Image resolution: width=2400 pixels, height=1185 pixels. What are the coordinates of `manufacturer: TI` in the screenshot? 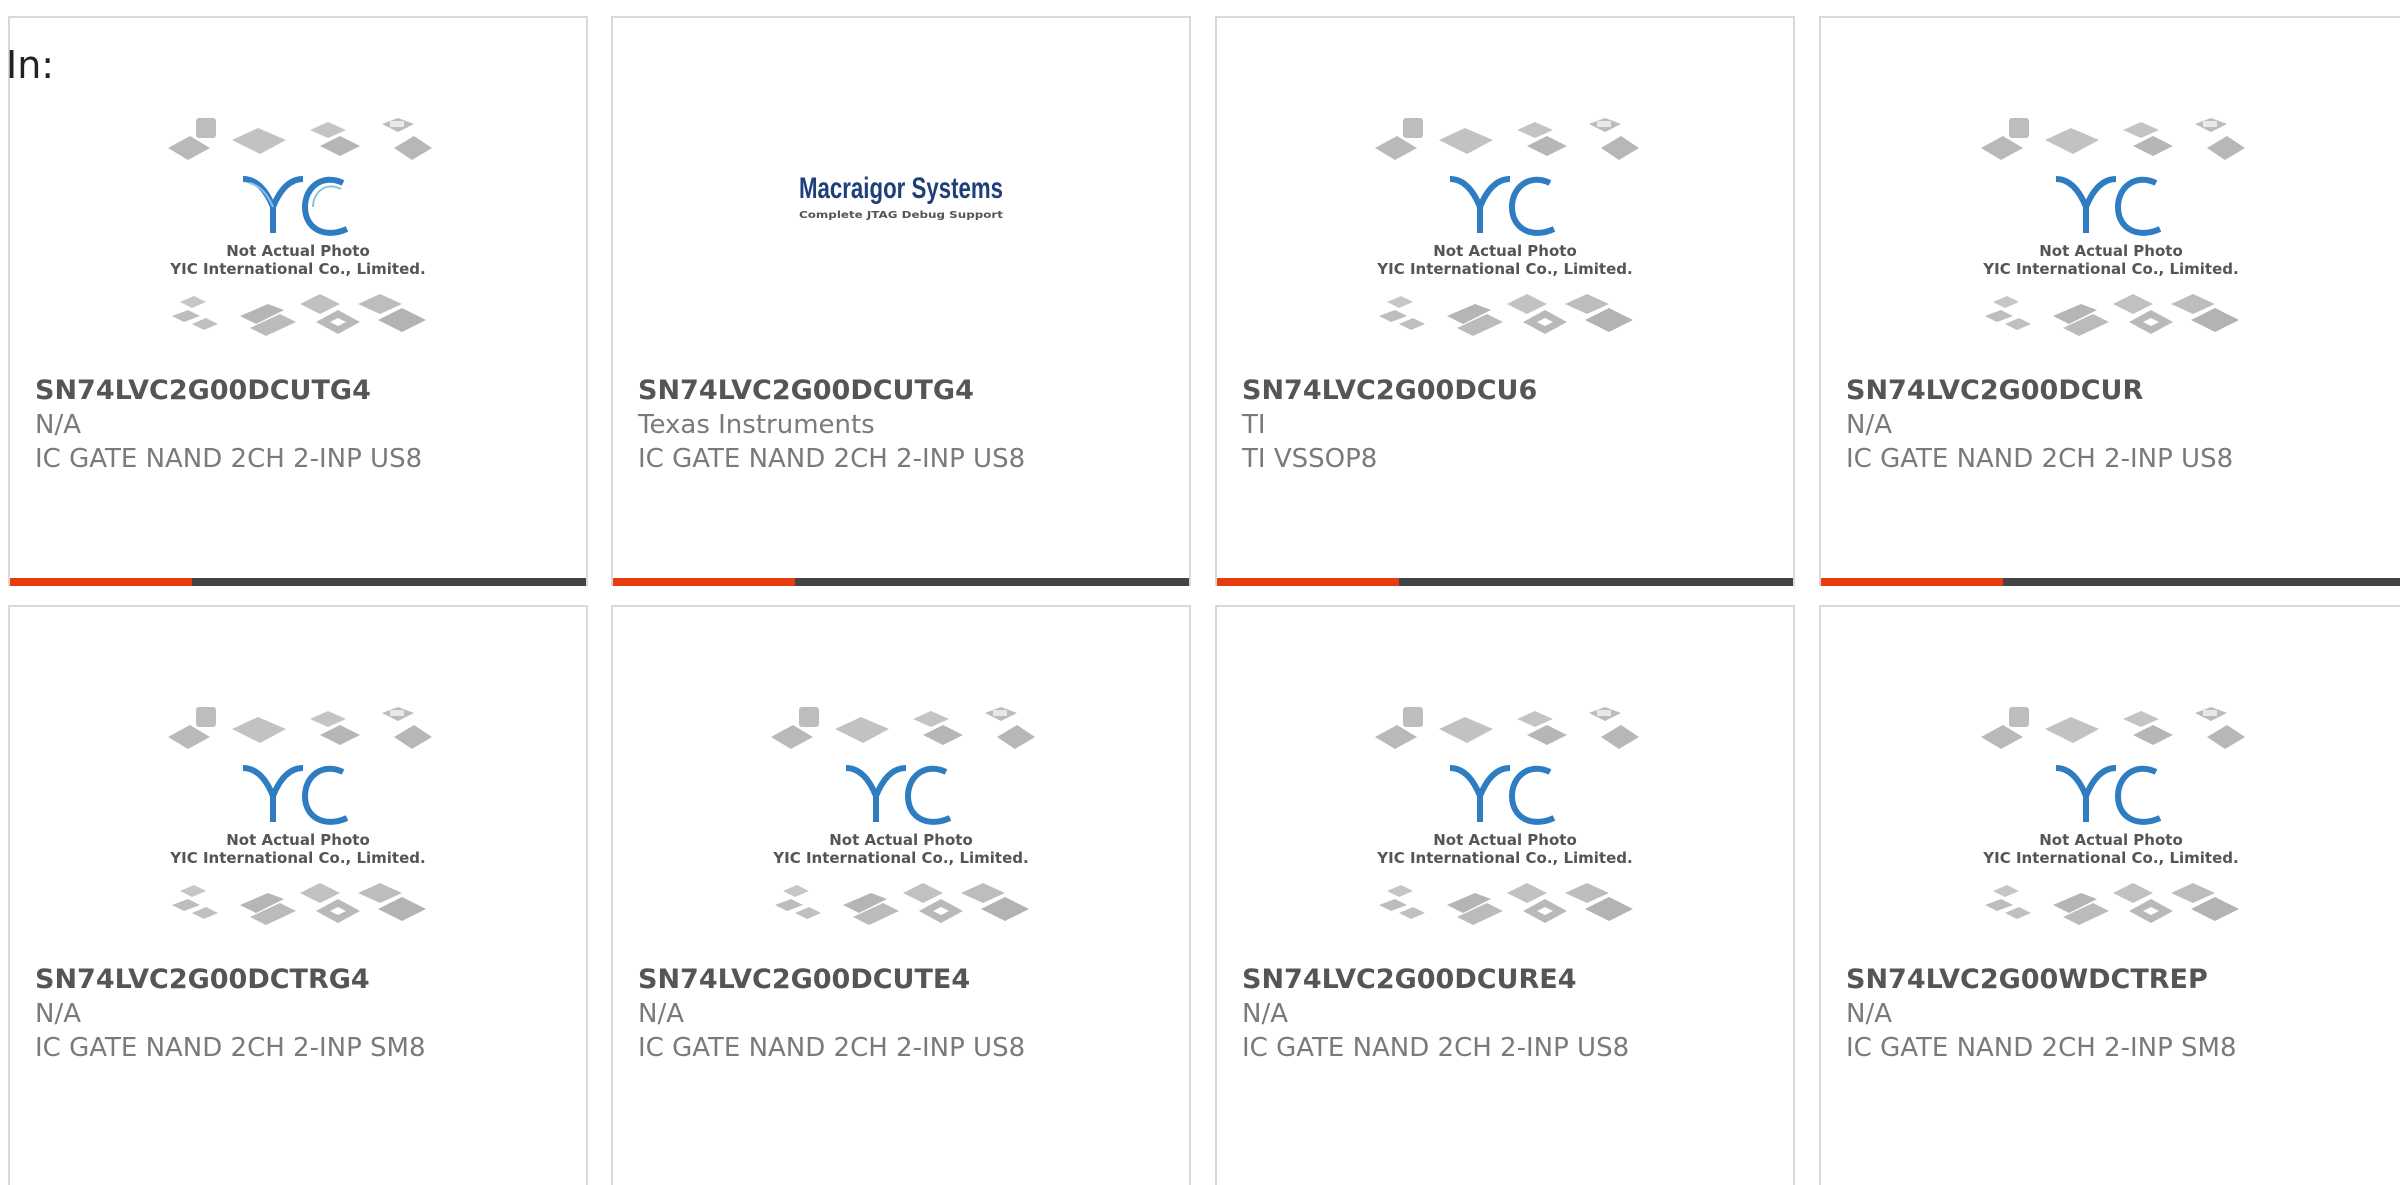 It's located at (1254, 425).